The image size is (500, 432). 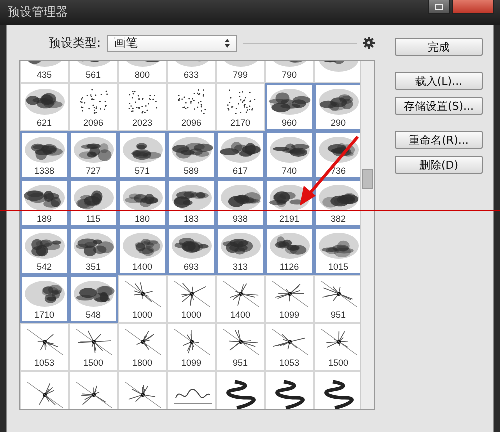 I want to click on brush-size-label: 736, so click(x=338, y=171).